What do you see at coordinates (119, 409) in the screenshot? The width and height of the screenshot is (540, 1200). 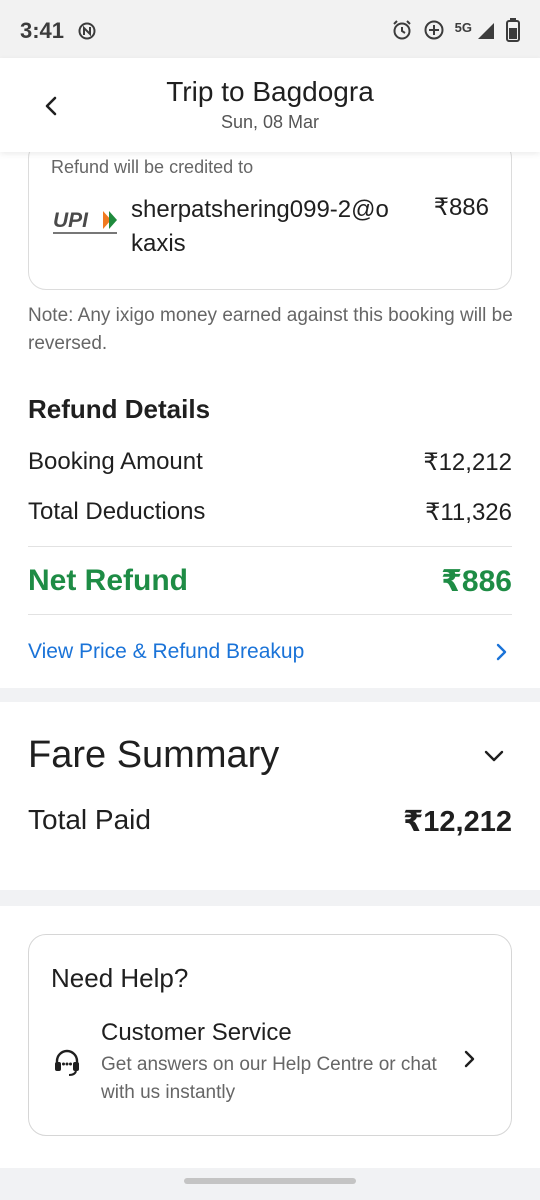 I see `refund-details-heading: Refund Details` at bounding box center [119, 409].